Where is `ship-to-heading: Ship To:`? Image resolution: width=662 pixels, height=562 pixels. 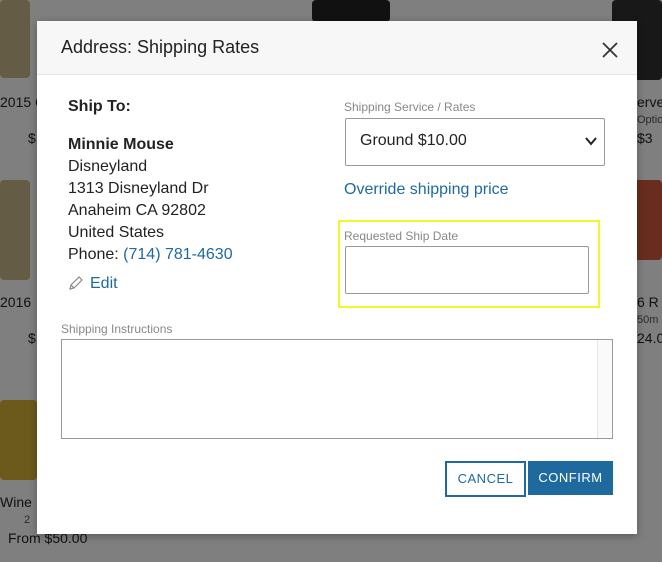 ship-to-heading: Ship To: is located at coordinates (99, 106).